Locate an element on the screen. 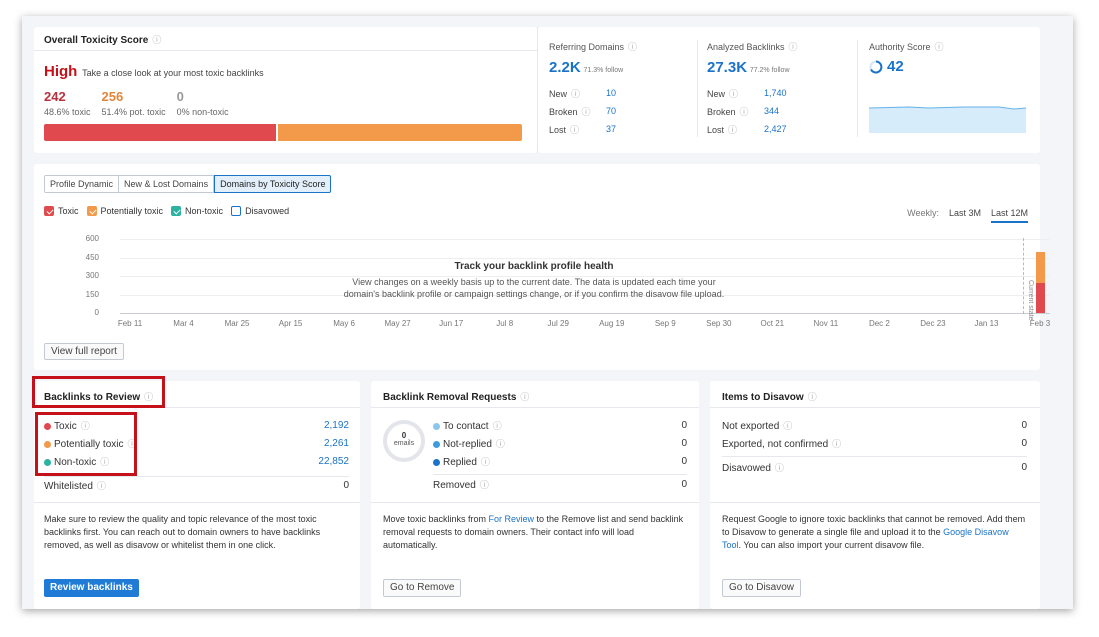 This screenshot has height=637, width=1099. chart-legend: Toxic Potentially toxic Non-toxic Disavowed is located at coordinates (166, 211).